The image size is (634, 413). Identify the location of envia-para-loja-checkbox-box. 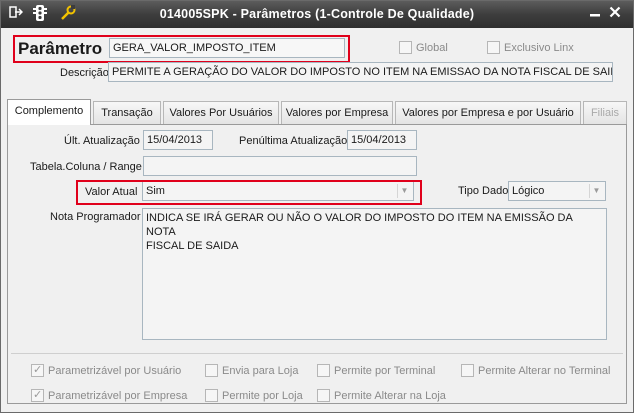
(211, 370).